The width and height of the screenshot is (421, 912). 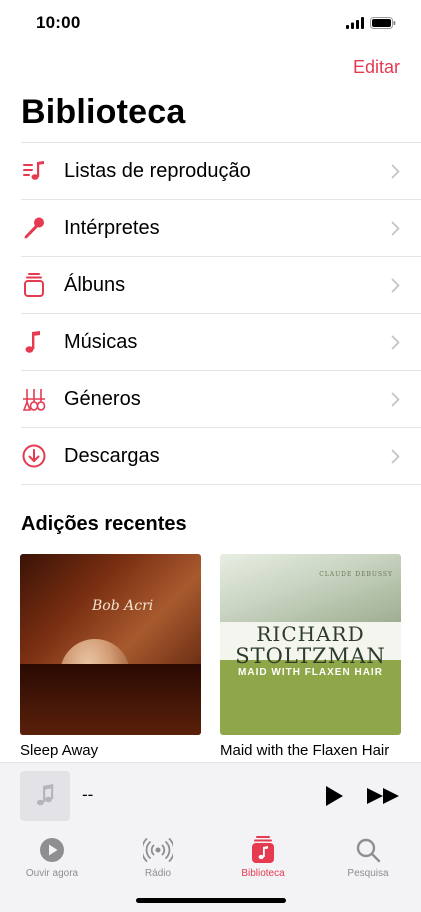 What do you see at coordinates (263, 873) in the screenshot?
I see `tab-label: Biblioteca` at bounding box center [263, 873].